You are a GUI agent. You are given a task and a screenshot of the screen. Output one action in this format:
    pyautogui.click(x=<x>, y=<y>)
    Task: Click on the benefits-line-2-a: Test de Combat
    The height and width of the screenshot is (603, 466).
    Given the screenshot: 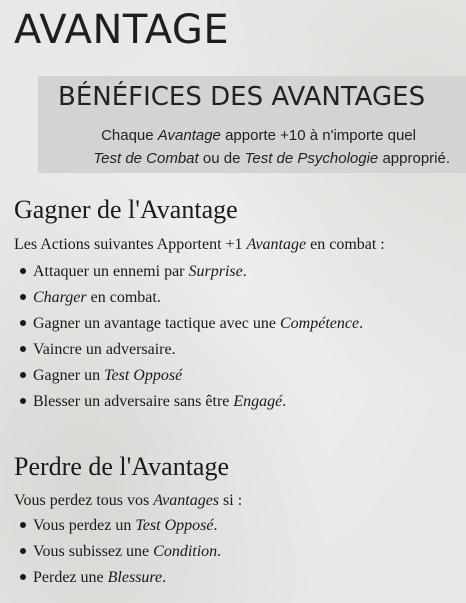 What is the action you would take?
    pyautogui.click(x=146, y=158)
    